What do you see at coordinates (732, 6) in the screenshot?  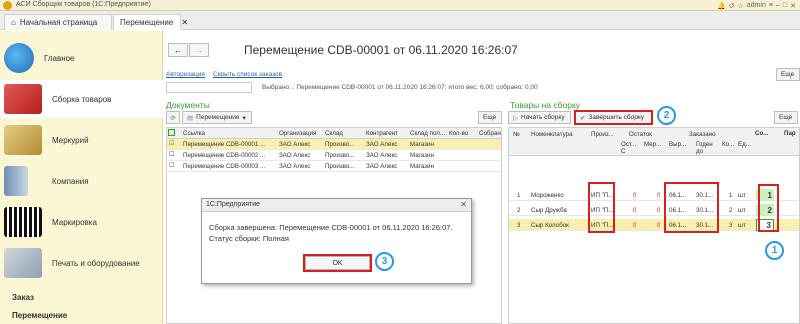 I see `history-icon: ↺` at bounding box center [732, 6].